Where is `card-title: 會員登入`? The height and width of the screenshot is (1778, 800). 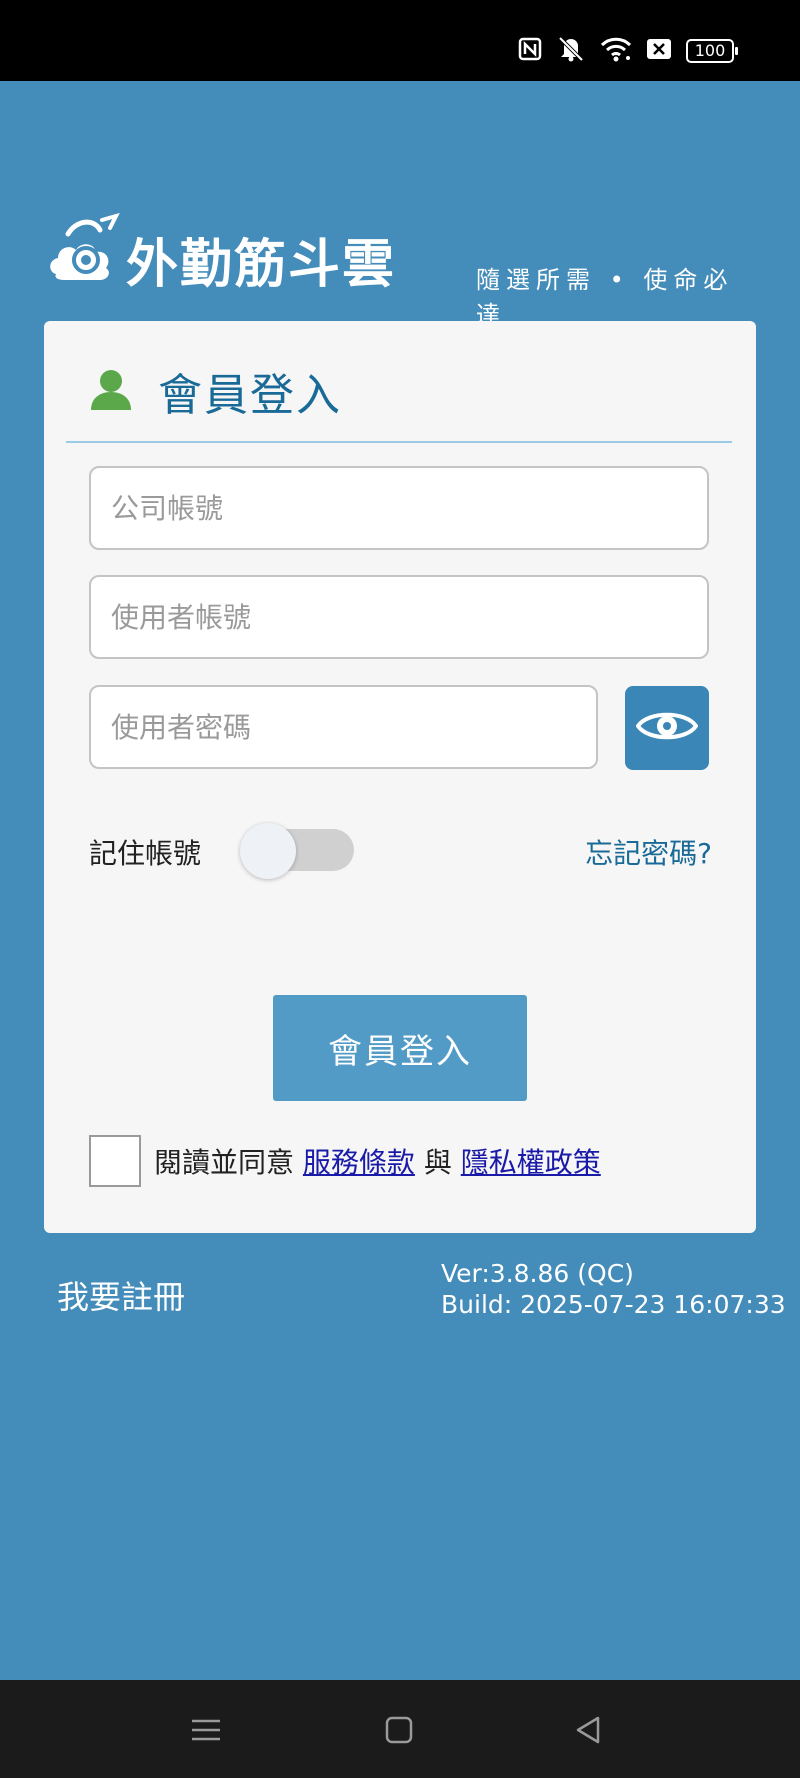
card-title: 會員登入 is located at coordinates (250, 395).